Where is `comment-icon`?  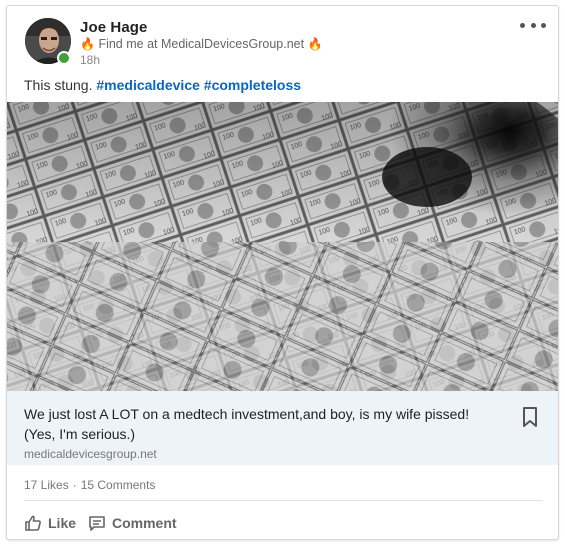
comment-icon is located at coordinates (97, 523).